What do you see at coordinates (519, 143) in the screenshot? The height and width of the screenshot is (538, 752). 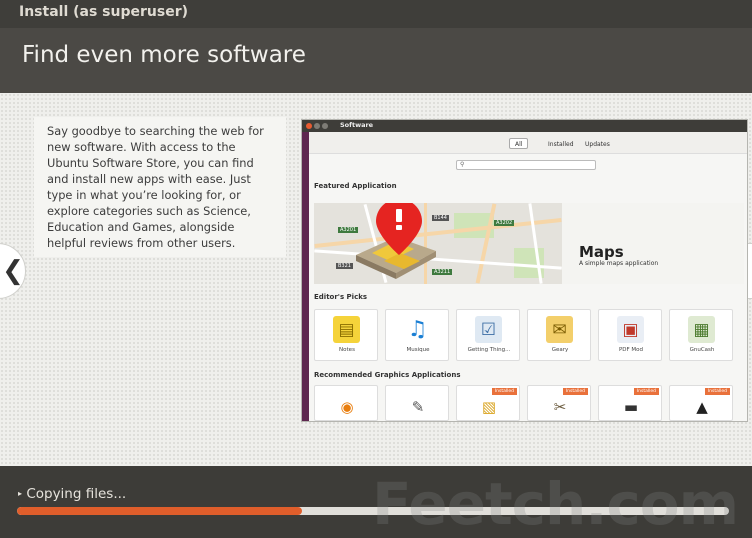 I see `tab-all: All` at bounding box center [519, 143].